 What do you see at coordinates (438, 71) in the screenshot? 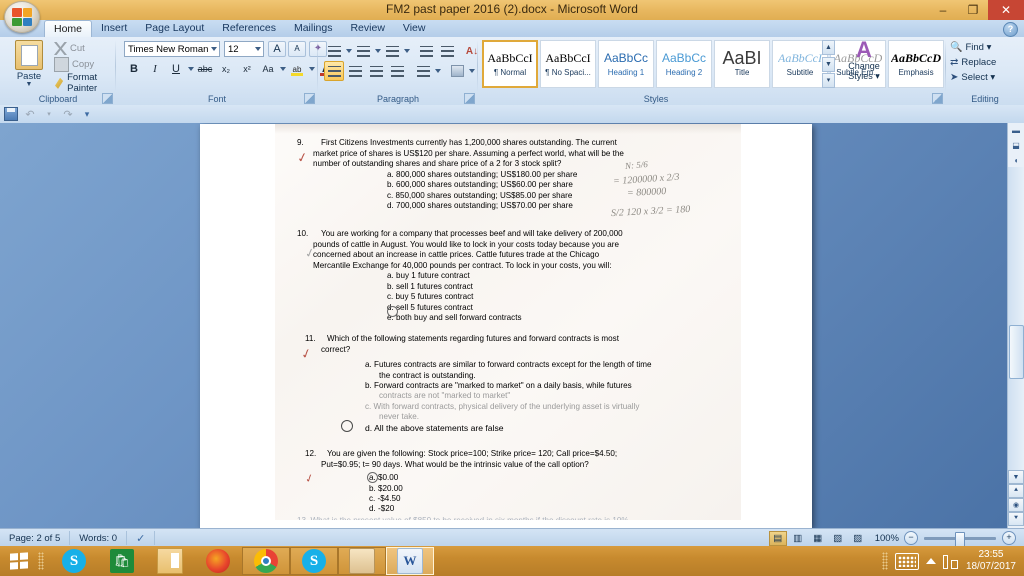
I see `line-spacing-dropdown-icon` at bounding box center [438, 71].